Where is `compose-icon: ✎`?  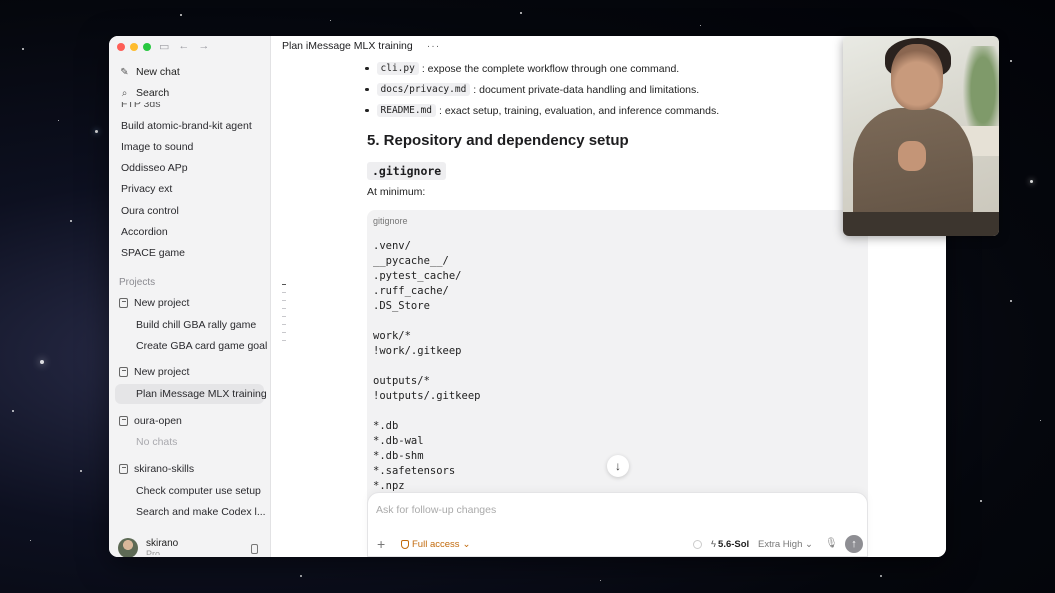
compose-icon: ✎ is located at coordinates (124, 72).